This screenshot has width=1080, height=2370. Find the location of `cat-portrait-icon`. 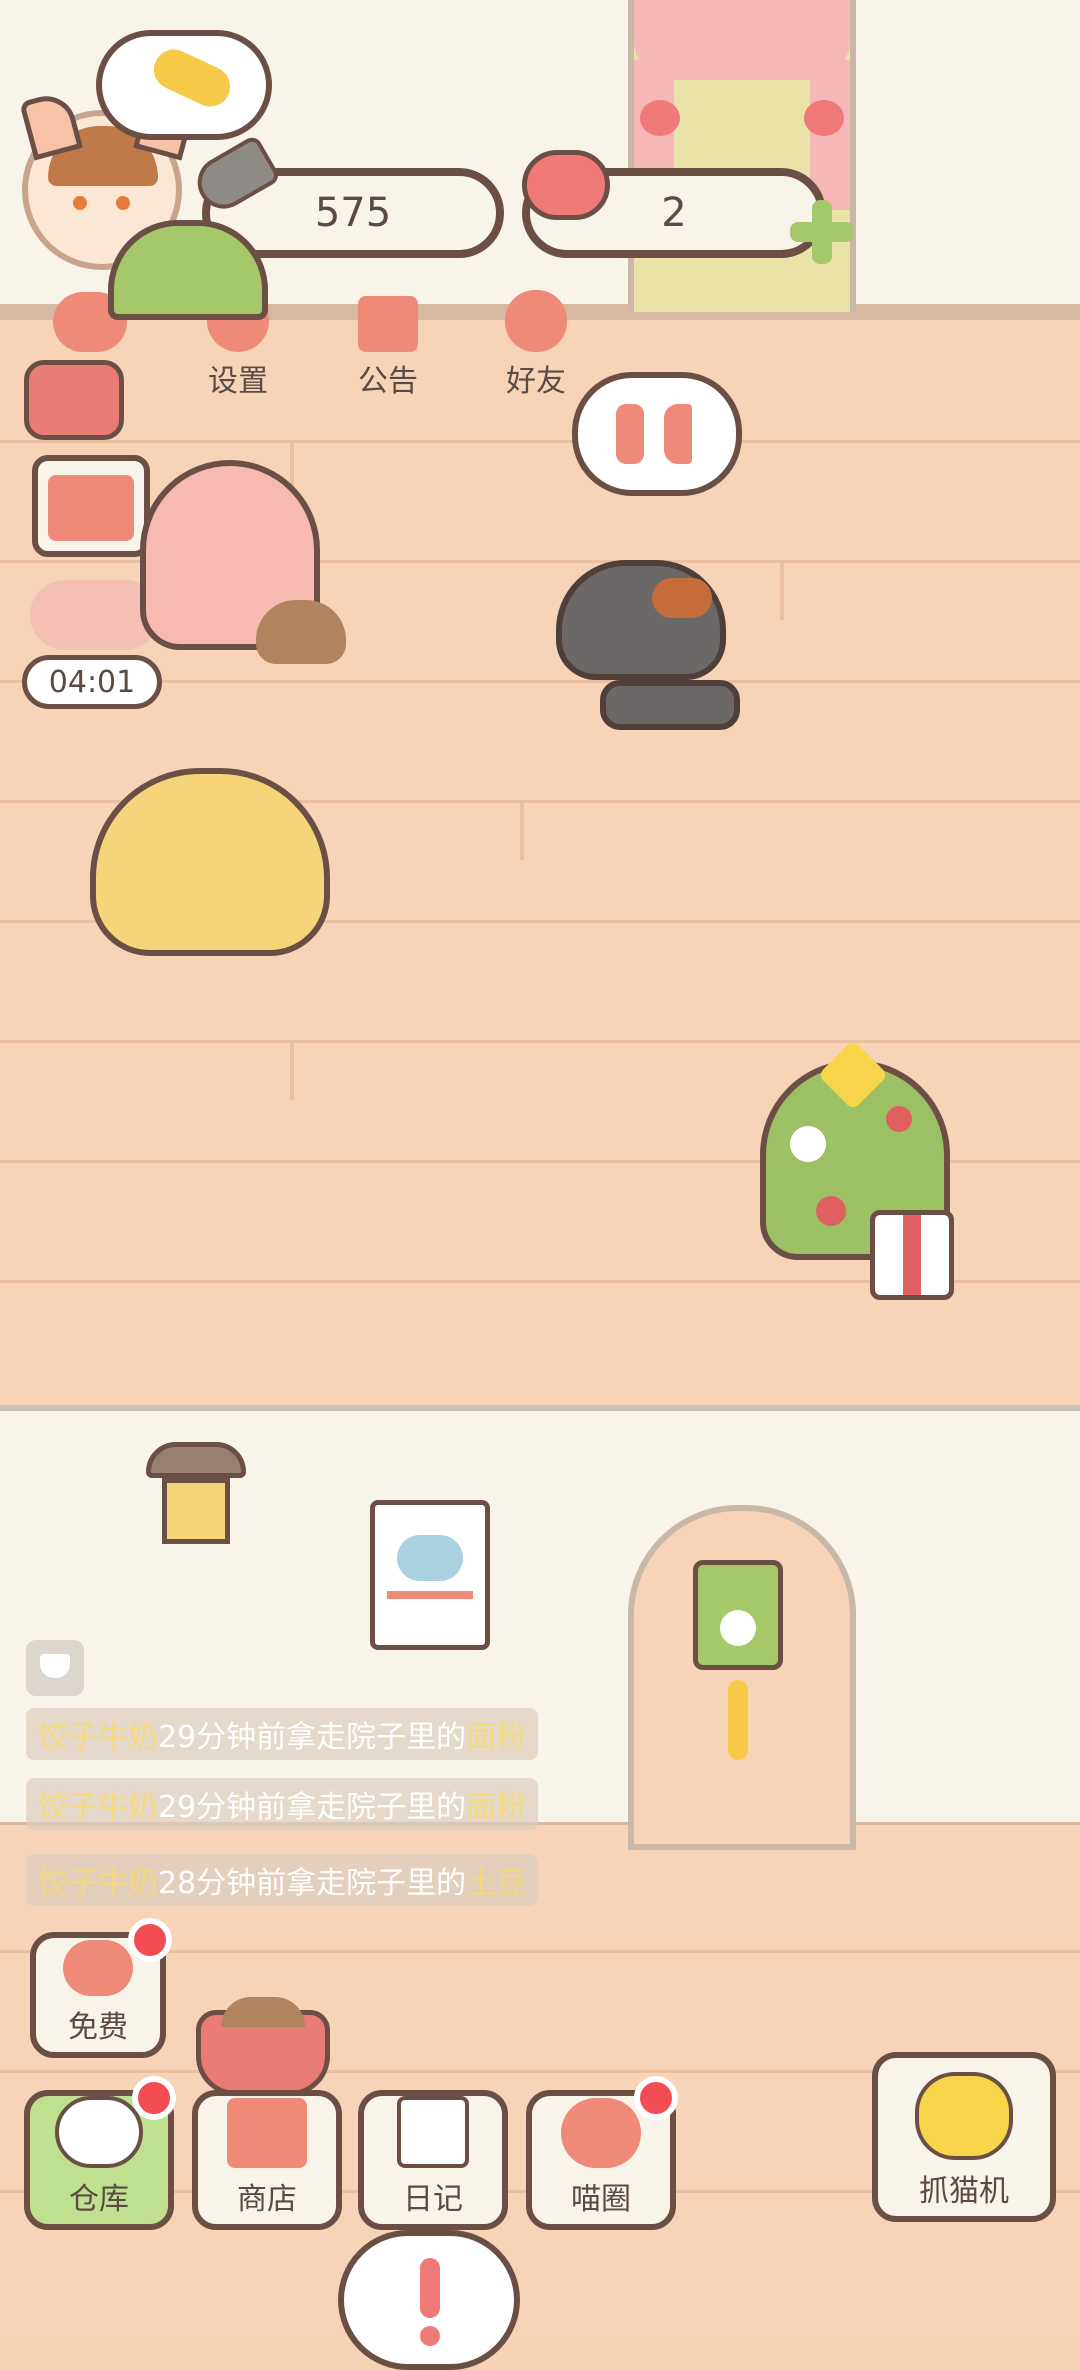

cat-portrait-icon is located at coordinates (430, 1558).